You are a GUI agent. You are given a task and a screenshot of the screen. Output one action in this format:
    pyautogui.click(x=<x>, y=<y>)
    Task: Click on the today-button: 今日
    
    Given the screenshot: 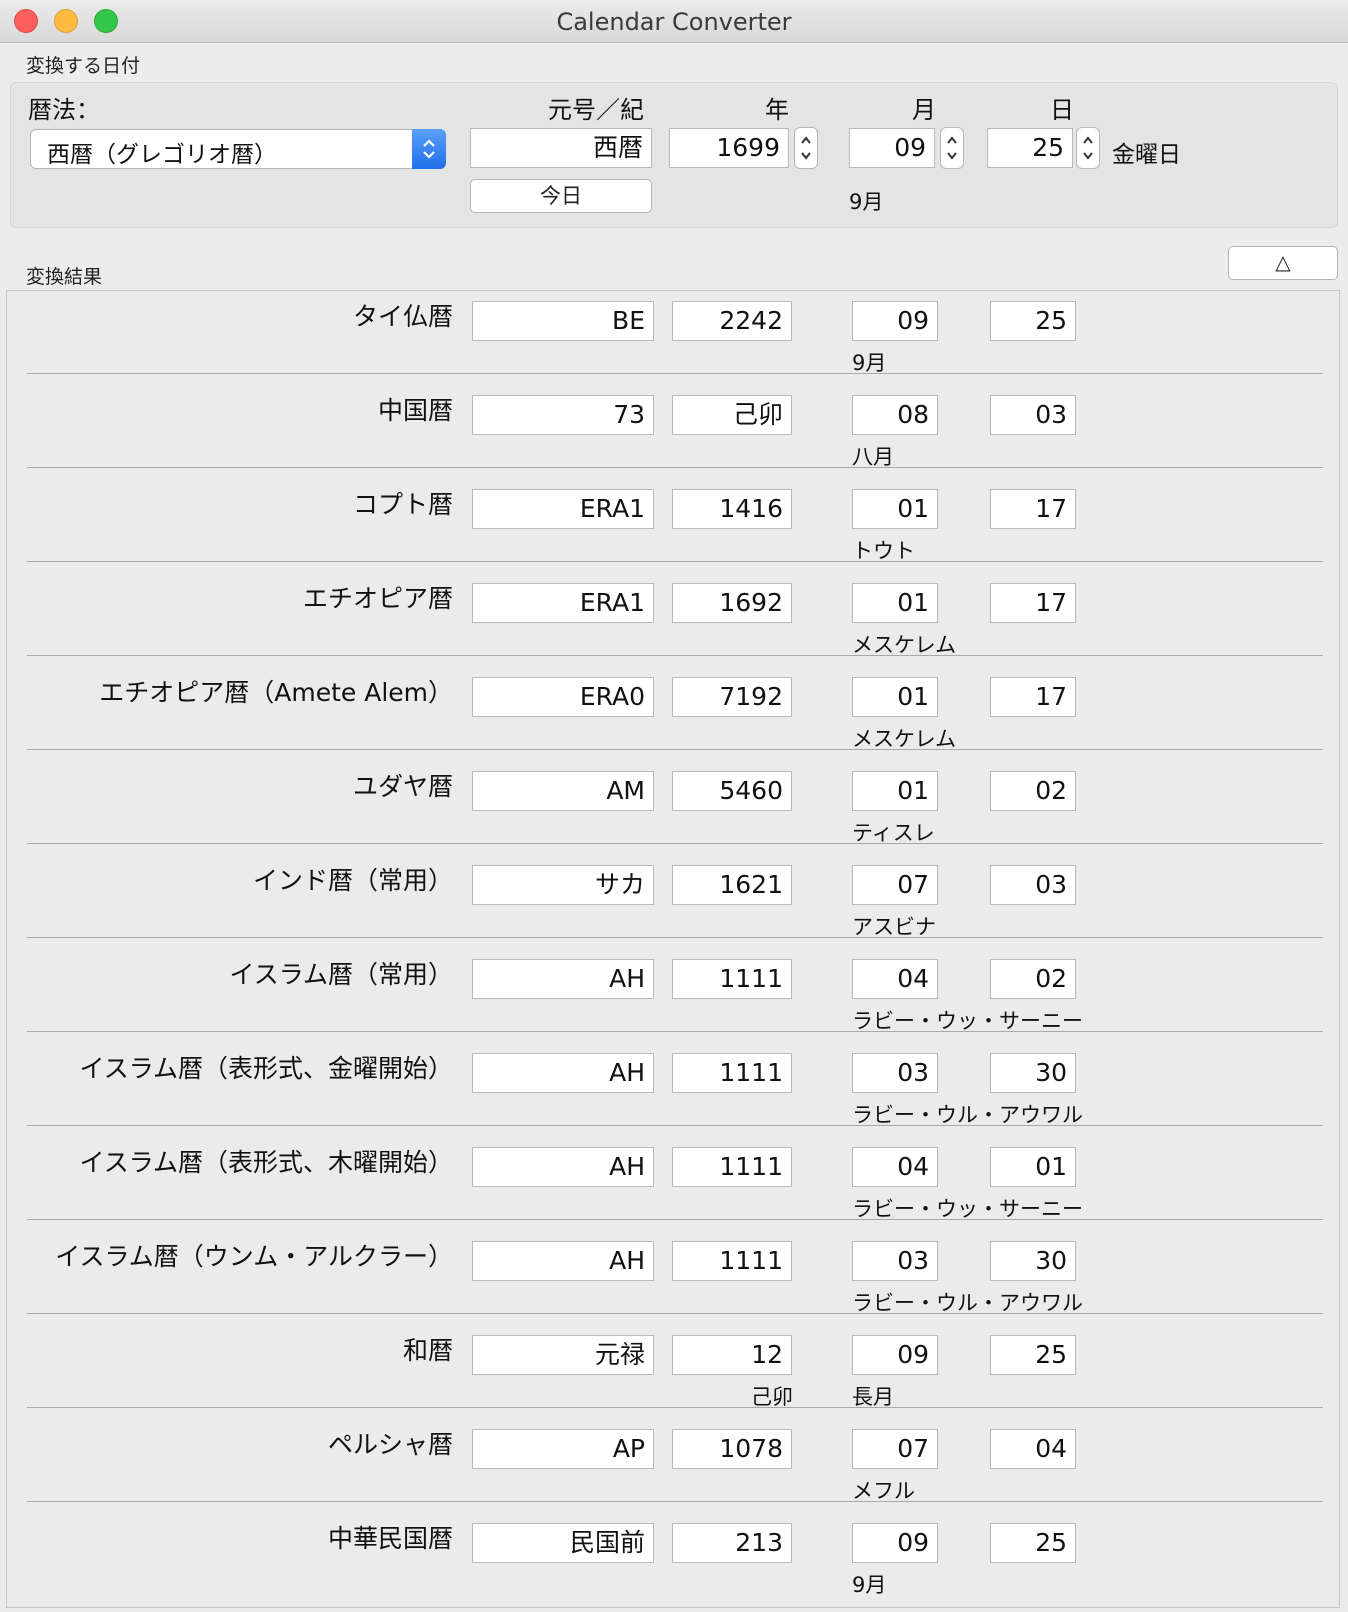 What is the action you would take?
    pyautogui.click(x=561, y=196)
    